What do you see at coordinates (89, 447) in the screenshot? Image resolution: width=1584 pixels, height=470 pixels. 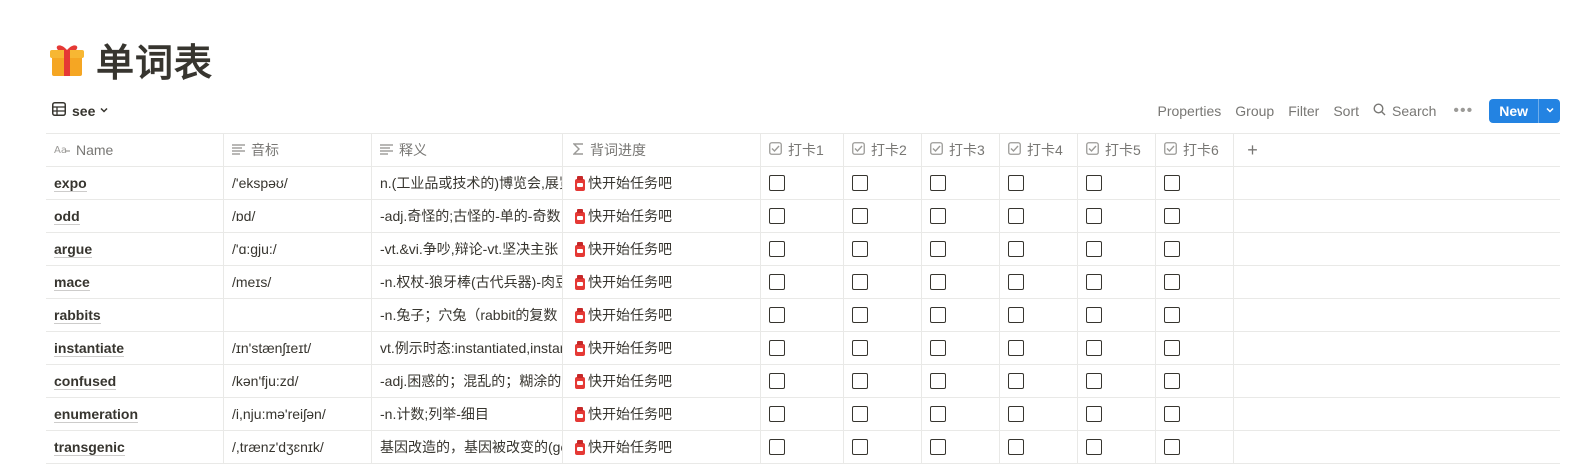 I see `word-name: transgenic` at bounding box center [89, 447].